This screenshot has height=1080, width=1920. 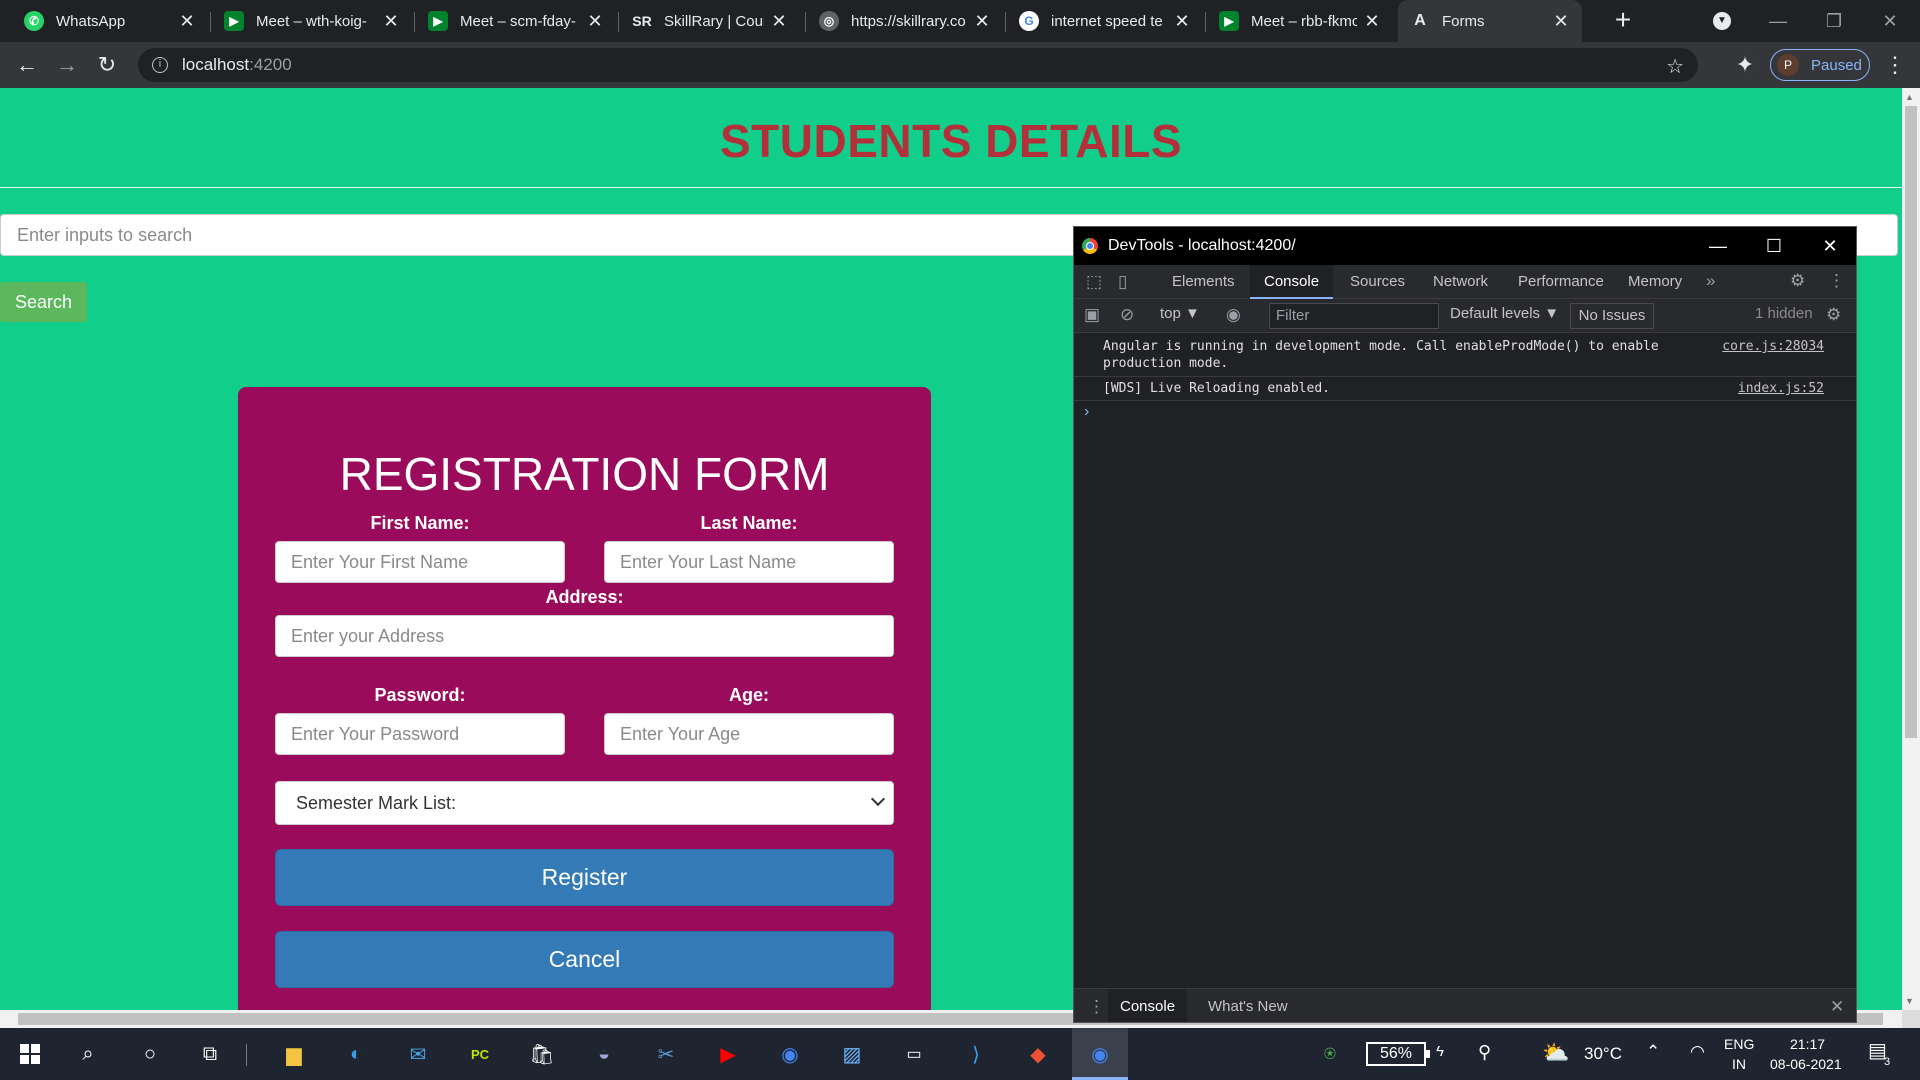 What do you see at coordinates (27, 65) in the screenshot?
I see `back-icon: ←` at bounding box center [27, 65].